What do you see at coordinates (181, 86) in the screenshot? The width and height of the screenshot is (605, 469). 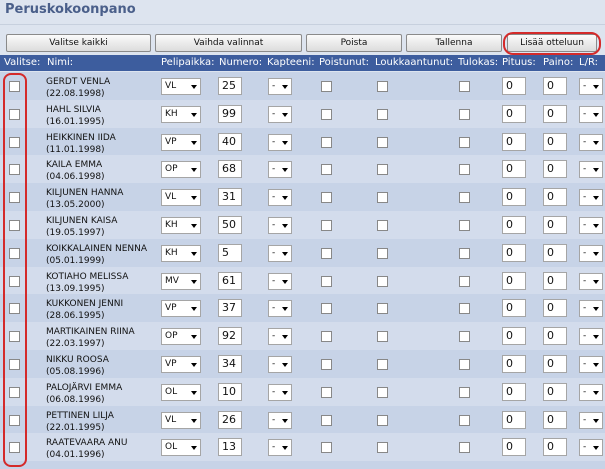 I see `position-select: VL` at bounding box center [181, 86].